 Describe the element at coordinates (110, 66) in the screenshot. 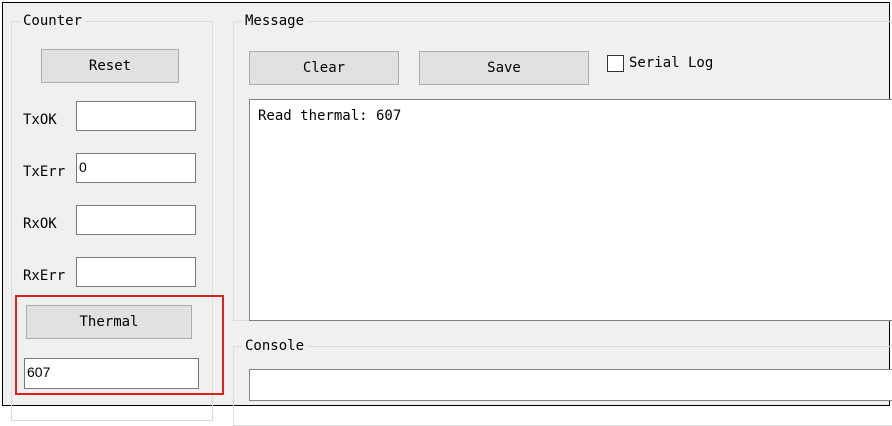

I see `reset-button: Reset` at that location.